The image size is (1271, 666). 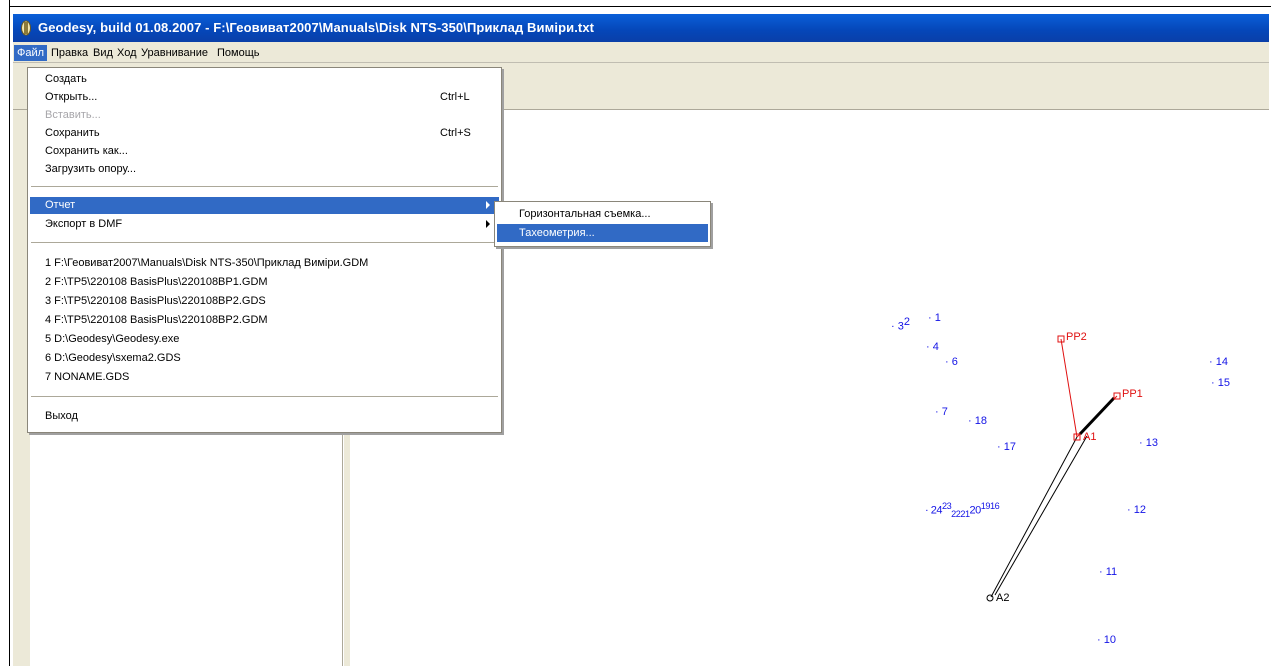 I want to click on point-label: · 10, so click(x=1106, y=640).